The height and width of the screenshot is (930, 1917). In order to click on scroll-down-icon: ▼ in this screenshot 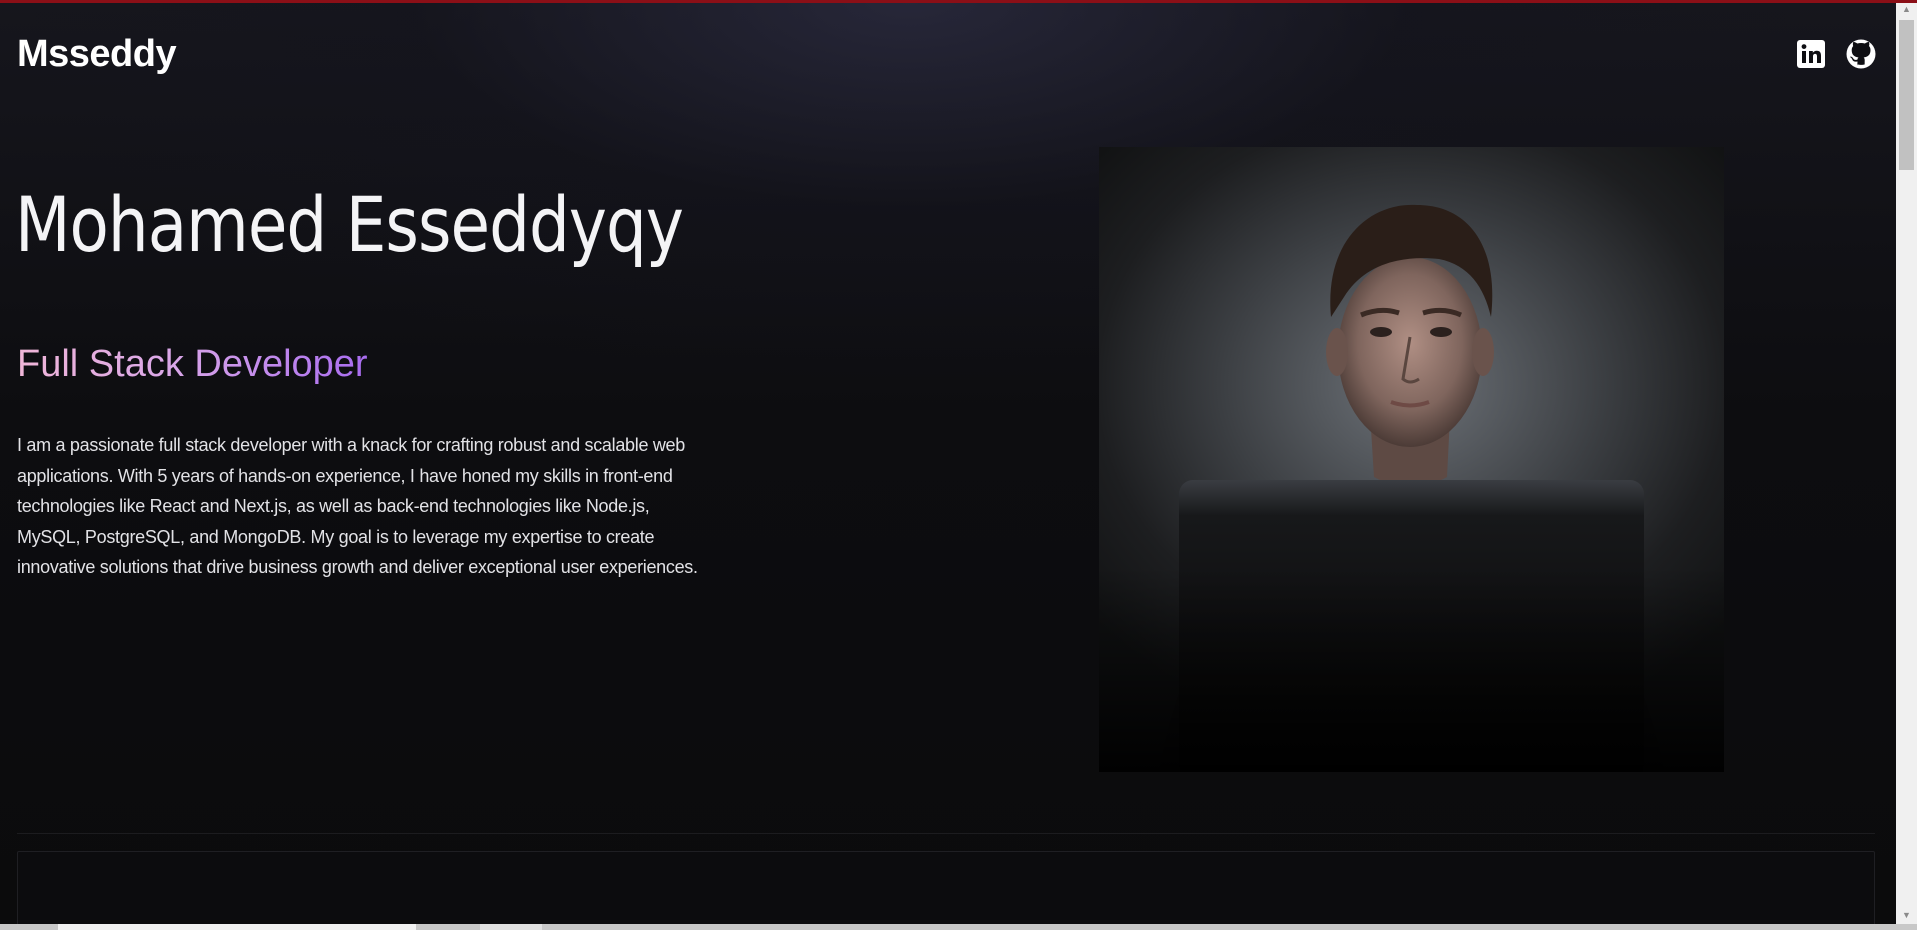, I will do `click(1906, 915)`.